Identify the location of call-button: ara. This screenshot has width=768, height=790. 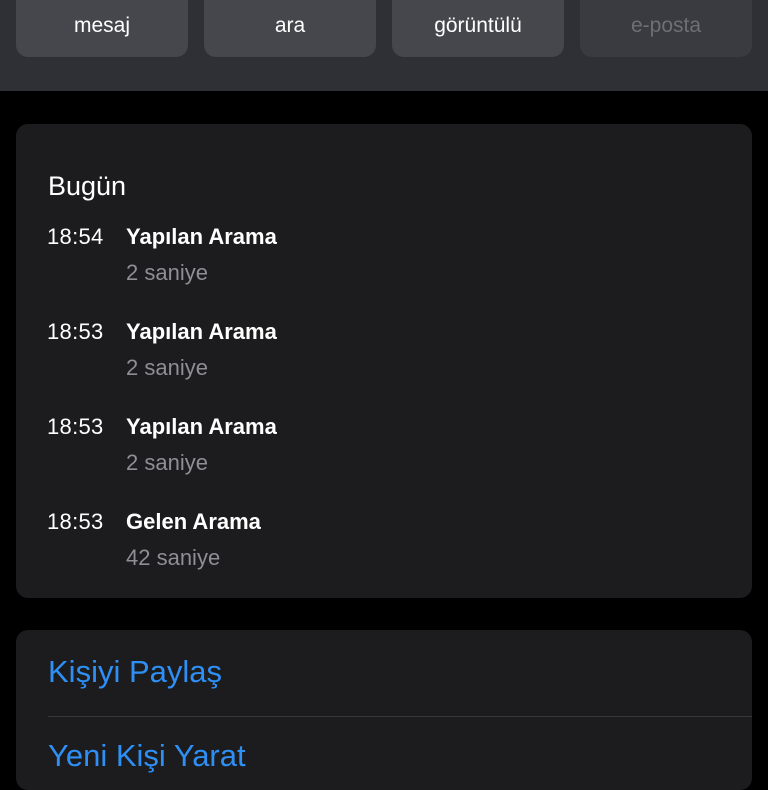
(290, 28).